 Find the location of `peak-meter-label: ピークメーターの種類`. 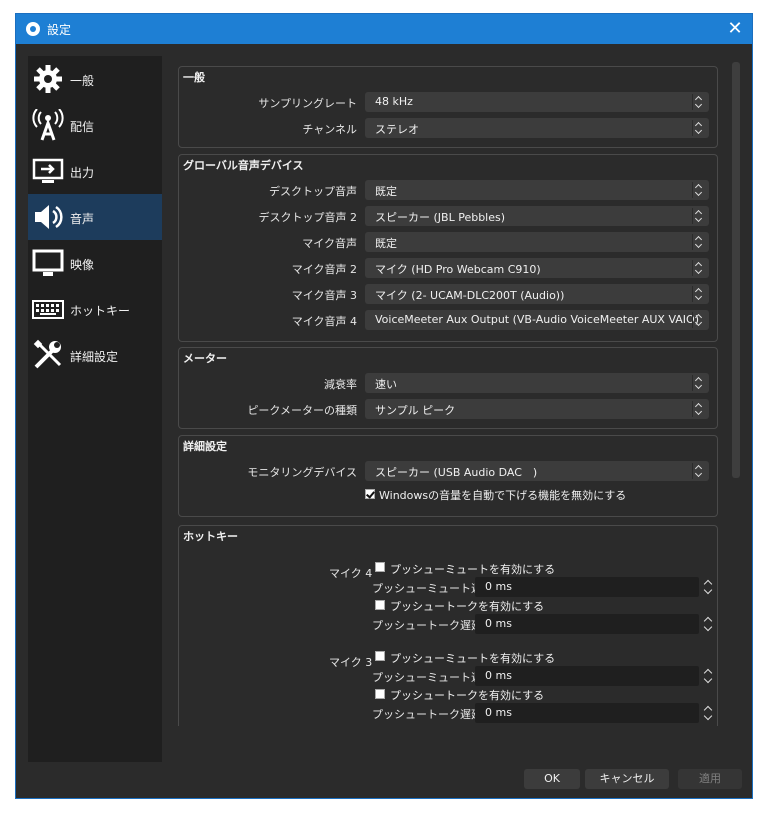

peak-meter-label: ピークメーターの種類 is located at coordinates (302, 410).